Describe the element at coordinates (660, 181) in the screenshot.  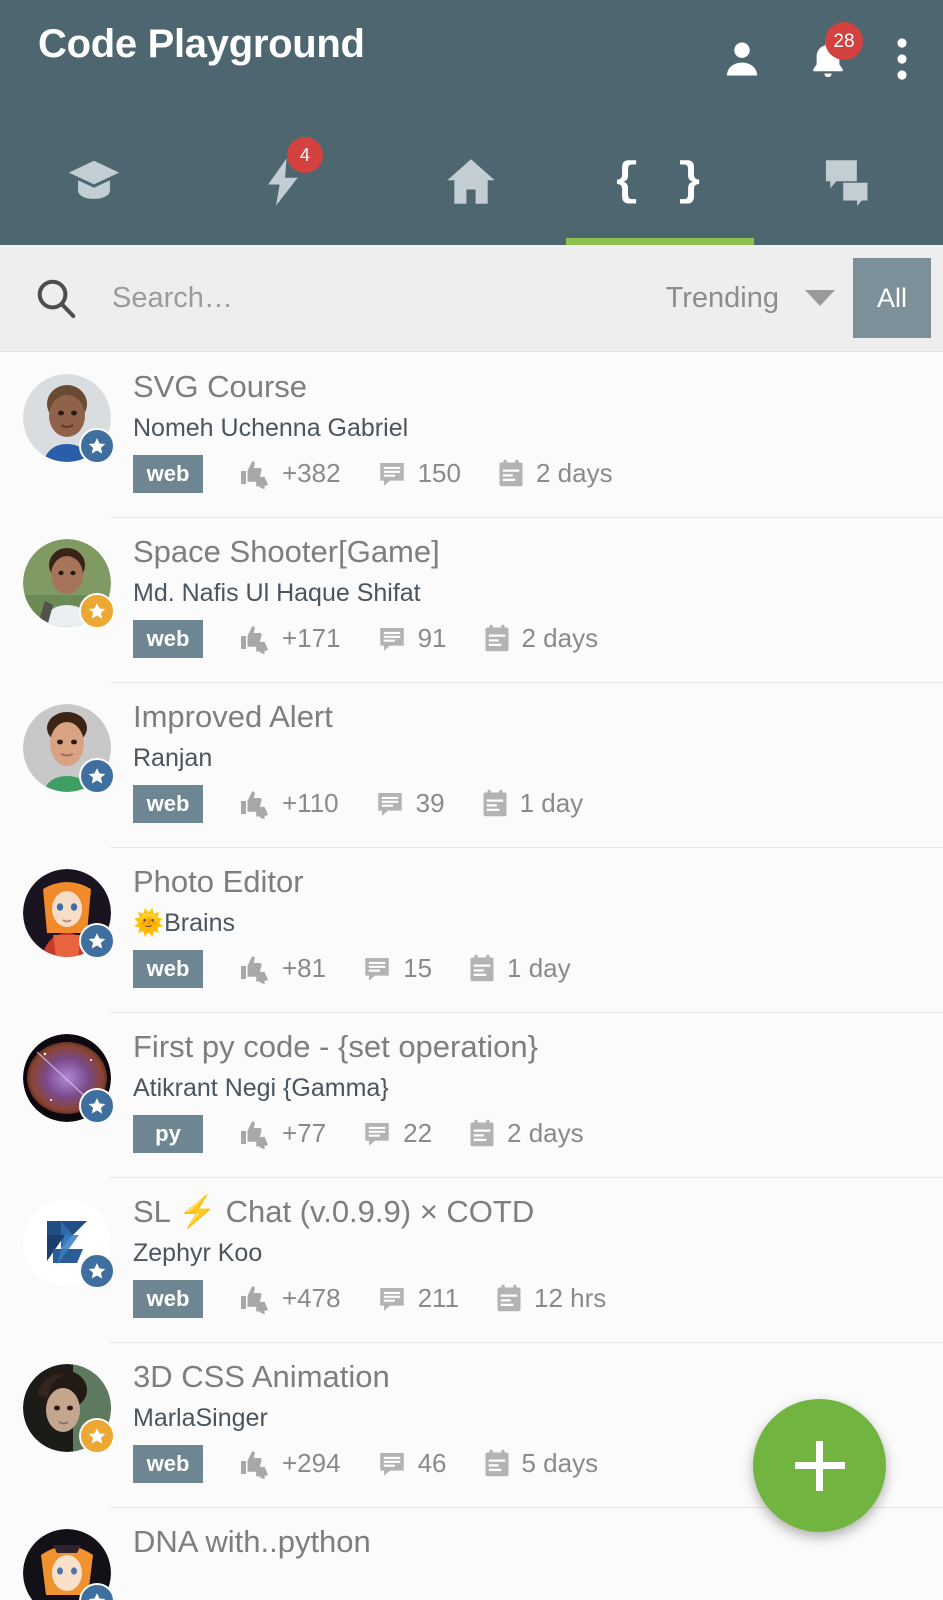
I see `tab-code: { }` at that location.